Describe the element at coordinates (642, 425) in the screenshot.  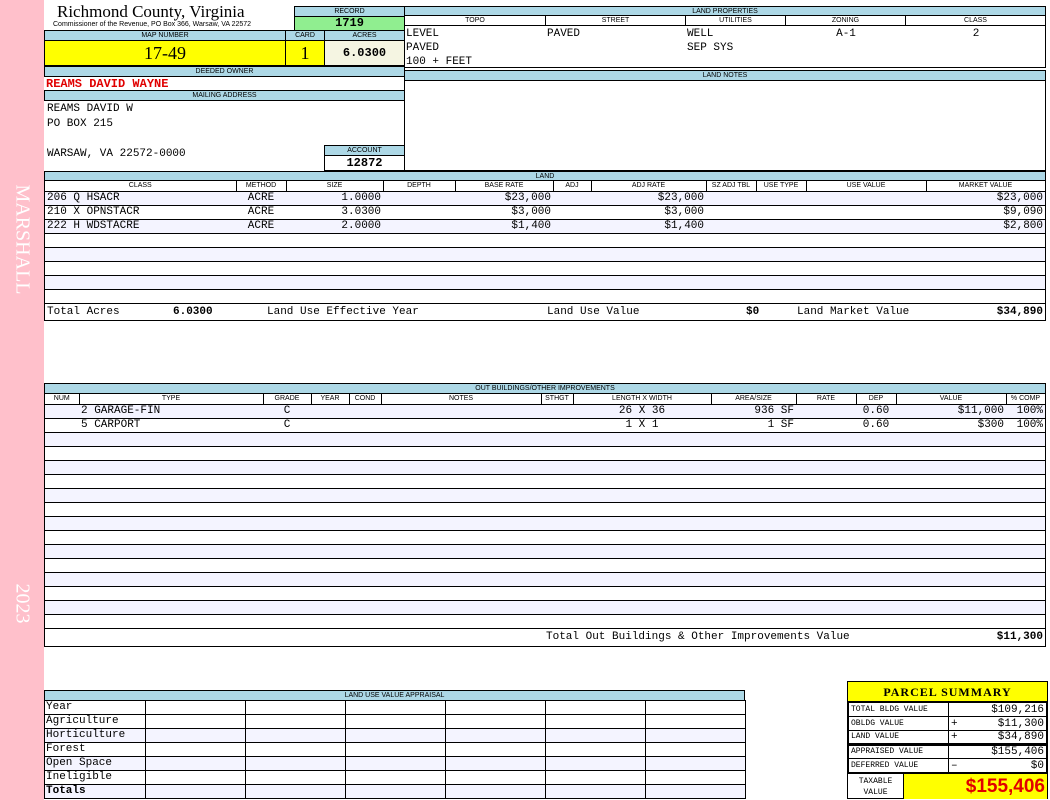
I see `table-cell: 1 X 1` at that location.